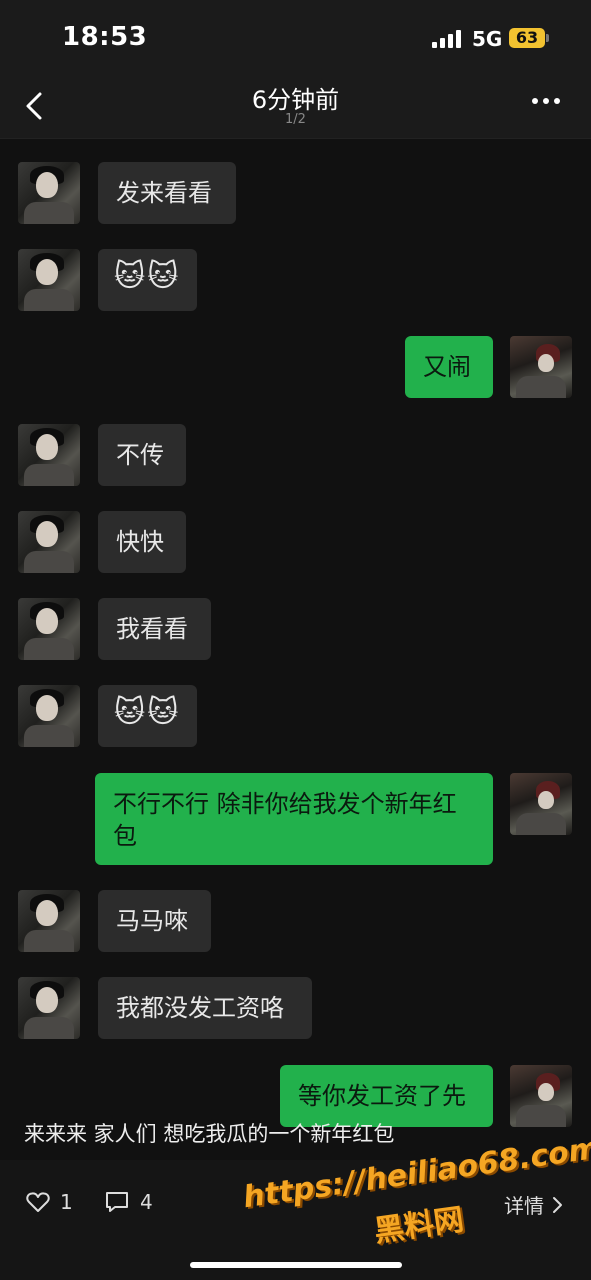 The image size is (591, 1280). Describe the element at coordinates (527, 38) in the screenshot. I see `battery-icon: 63` at that location.